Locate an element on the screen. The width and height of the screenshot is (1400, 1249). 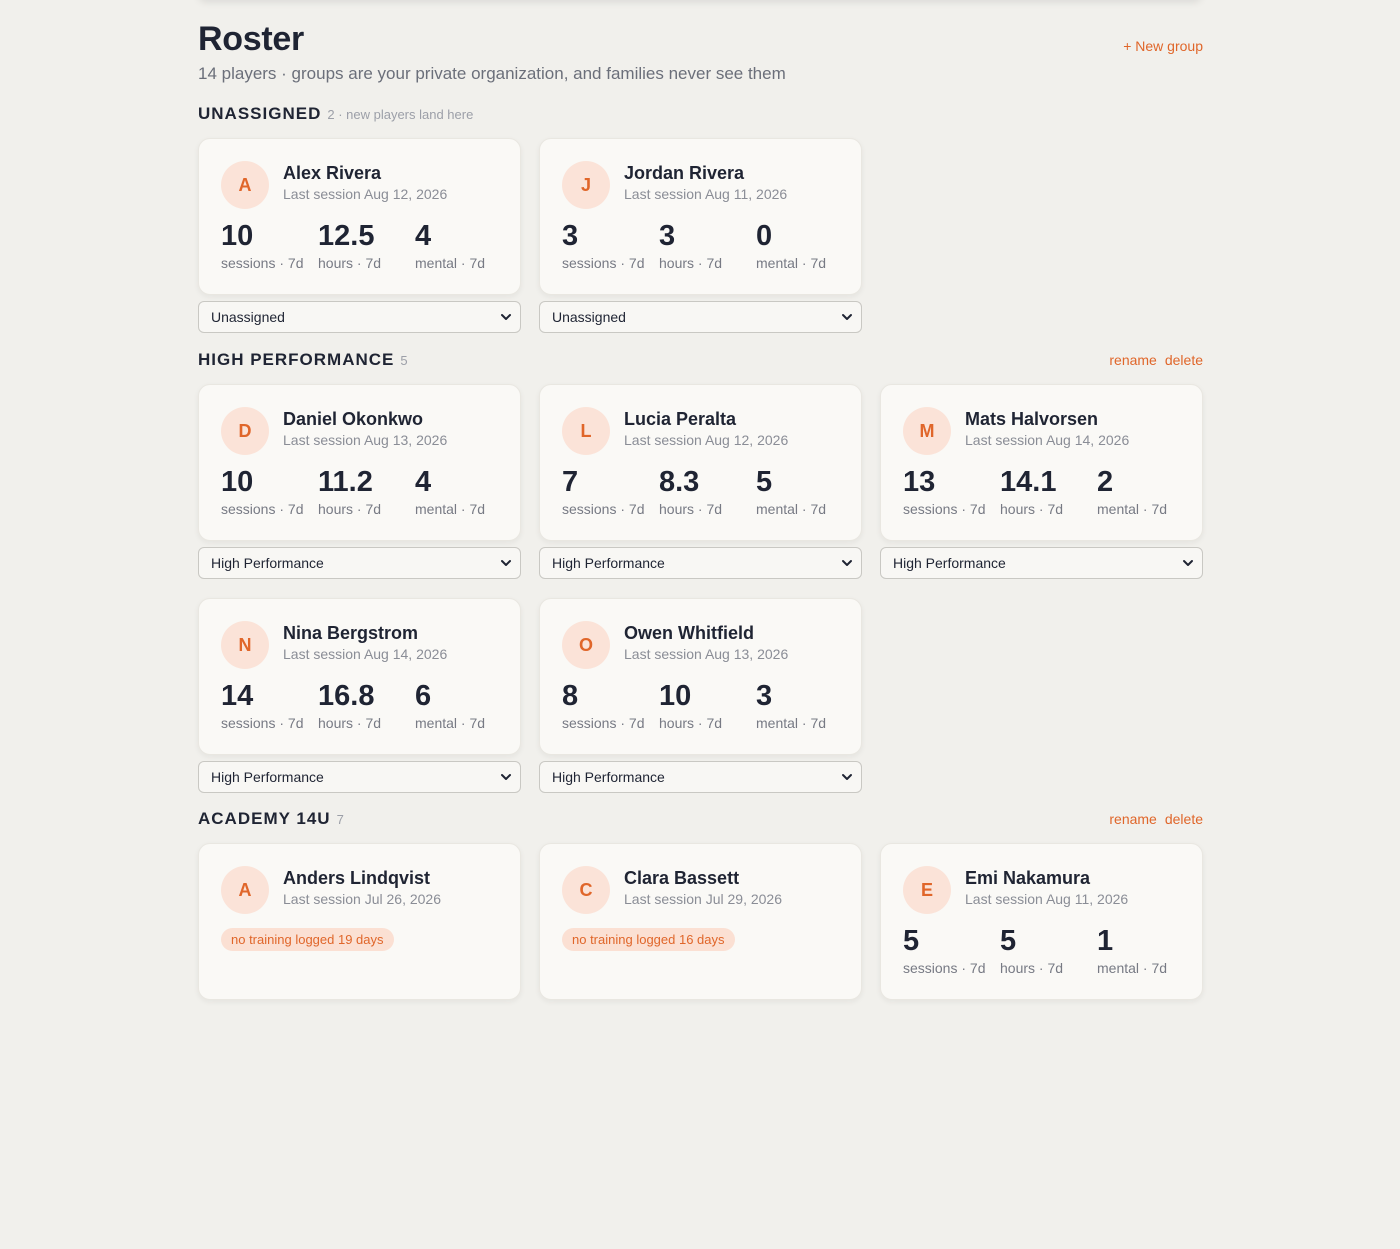
stat-mental: 0 mental · 7d is located at coordinates (791, 245).